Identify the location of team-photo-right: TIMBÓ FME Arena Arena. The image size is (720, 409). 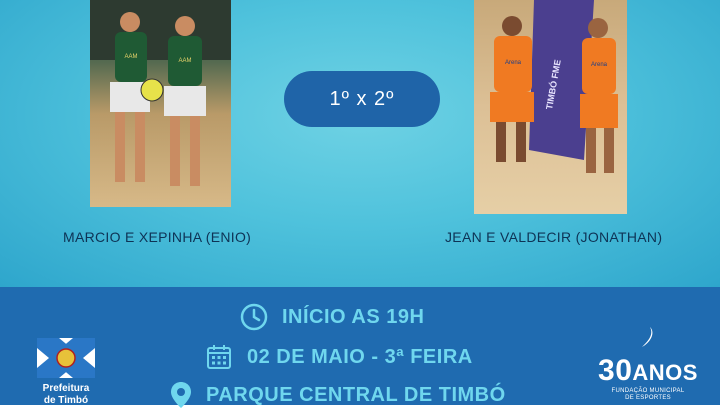
(550, 107).